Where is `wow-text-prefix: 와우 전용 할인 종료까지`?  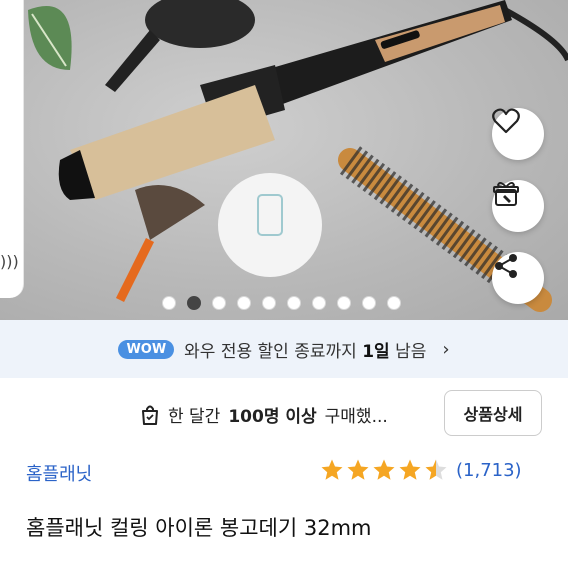
wow-text-prefix: 와우 전용 할인 종료까지 is located at coordinates (270, 351).